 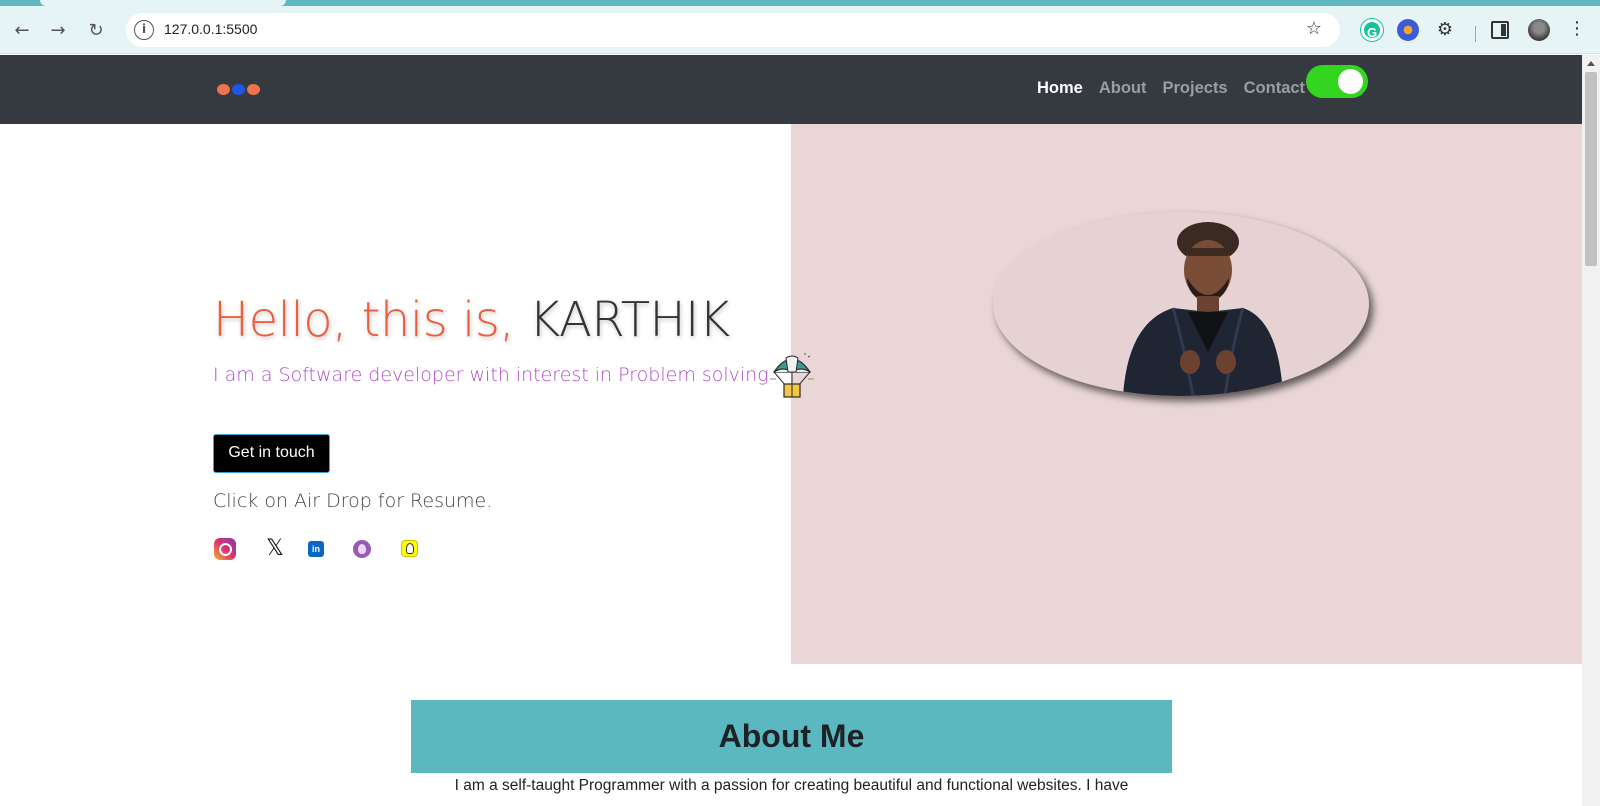 I want to click on get-in-touch-button: Get in touch, so click(x=271, y=453).